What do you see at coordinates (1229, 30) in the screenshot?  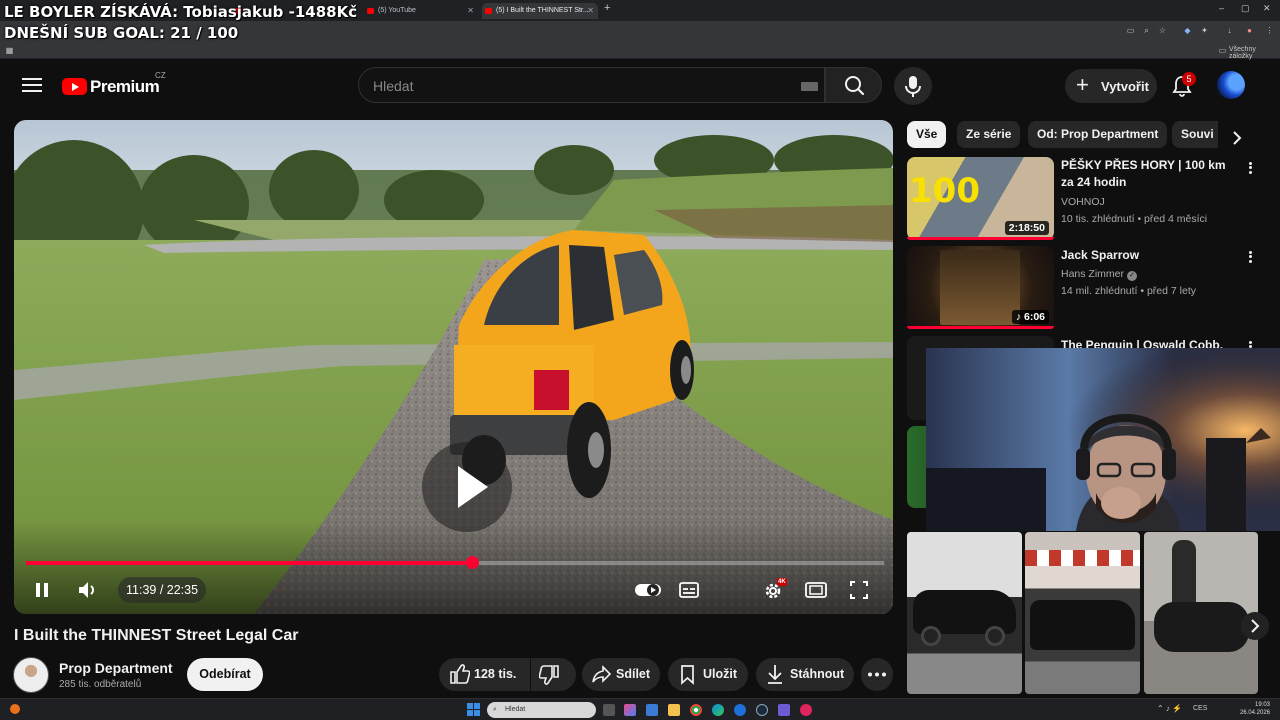 I see `download-icon: ↓` at bounding box center [1229, 30].